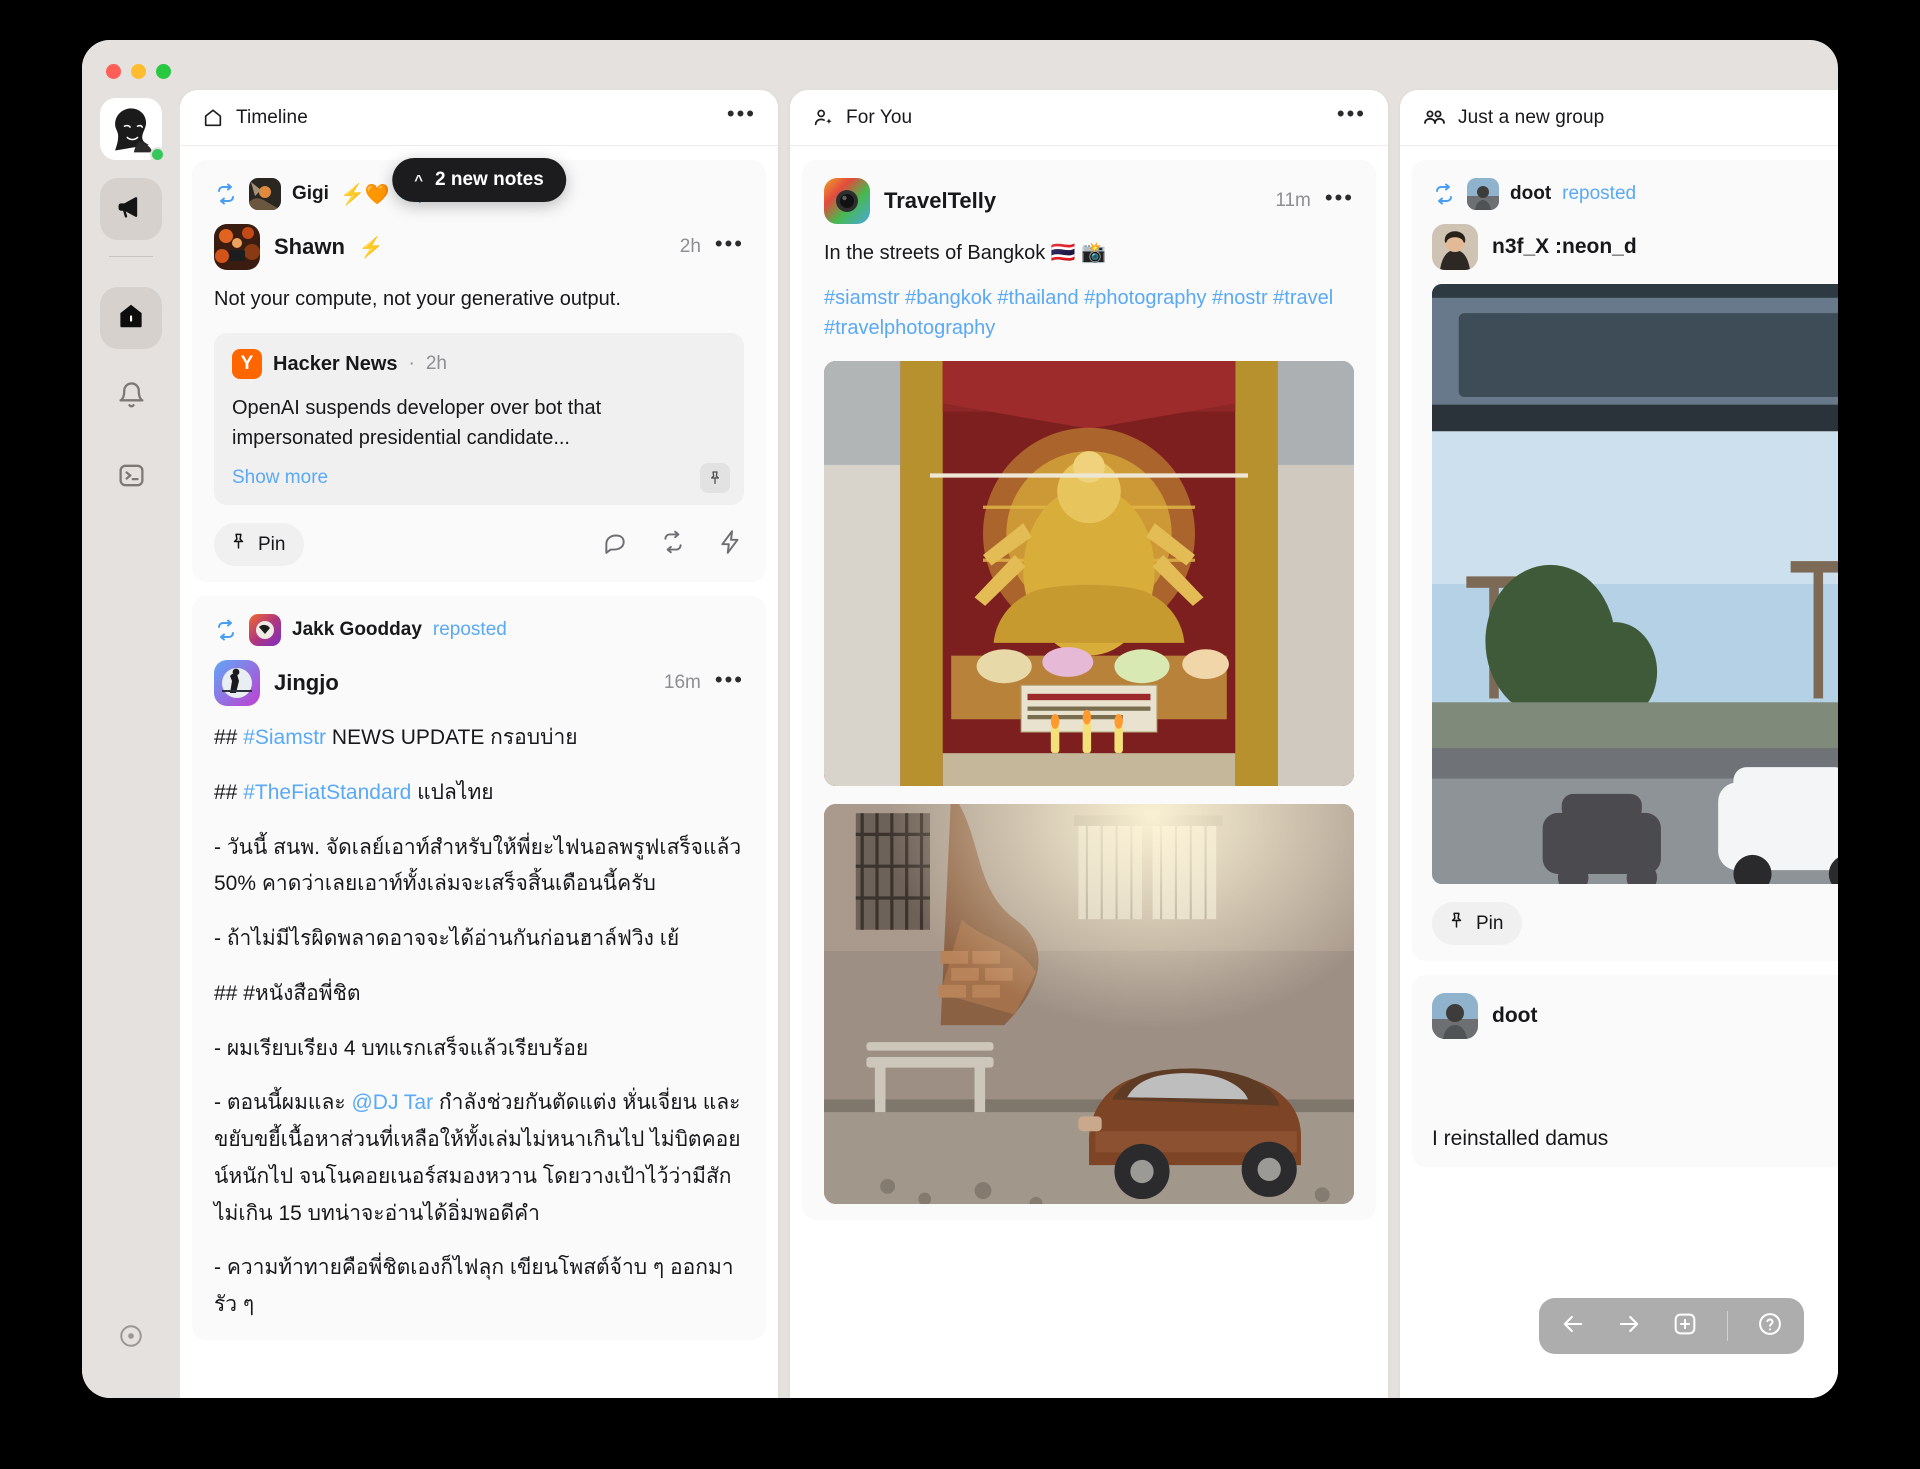 Image resolution: width=1920 pixels, height=1469 pixels. I want to click on note-author-name: doot, so click(1514, 1016).